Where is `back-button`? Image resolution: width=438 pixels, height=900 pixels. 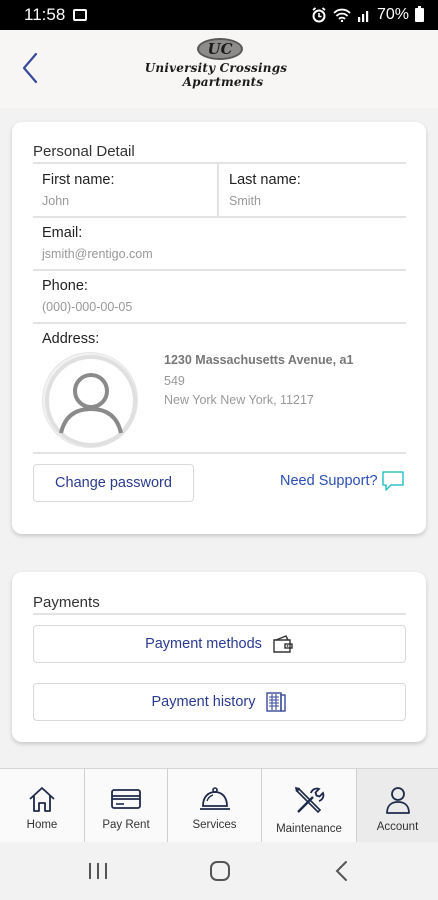
back-button is located at coordinates (31, 68).